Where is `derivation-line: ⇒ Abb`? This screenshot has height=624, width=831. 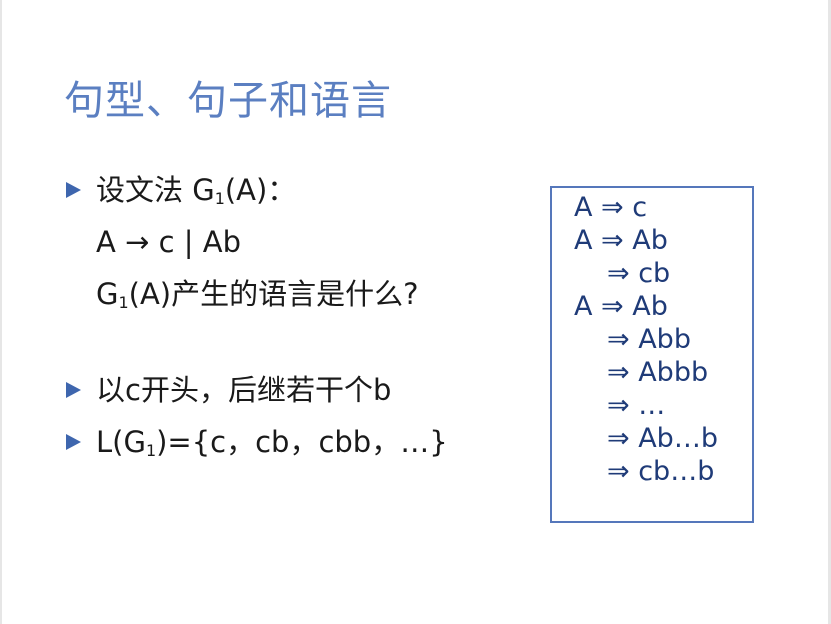
derivation-line: ⇒ Abb is located at coordinates (649, 339).